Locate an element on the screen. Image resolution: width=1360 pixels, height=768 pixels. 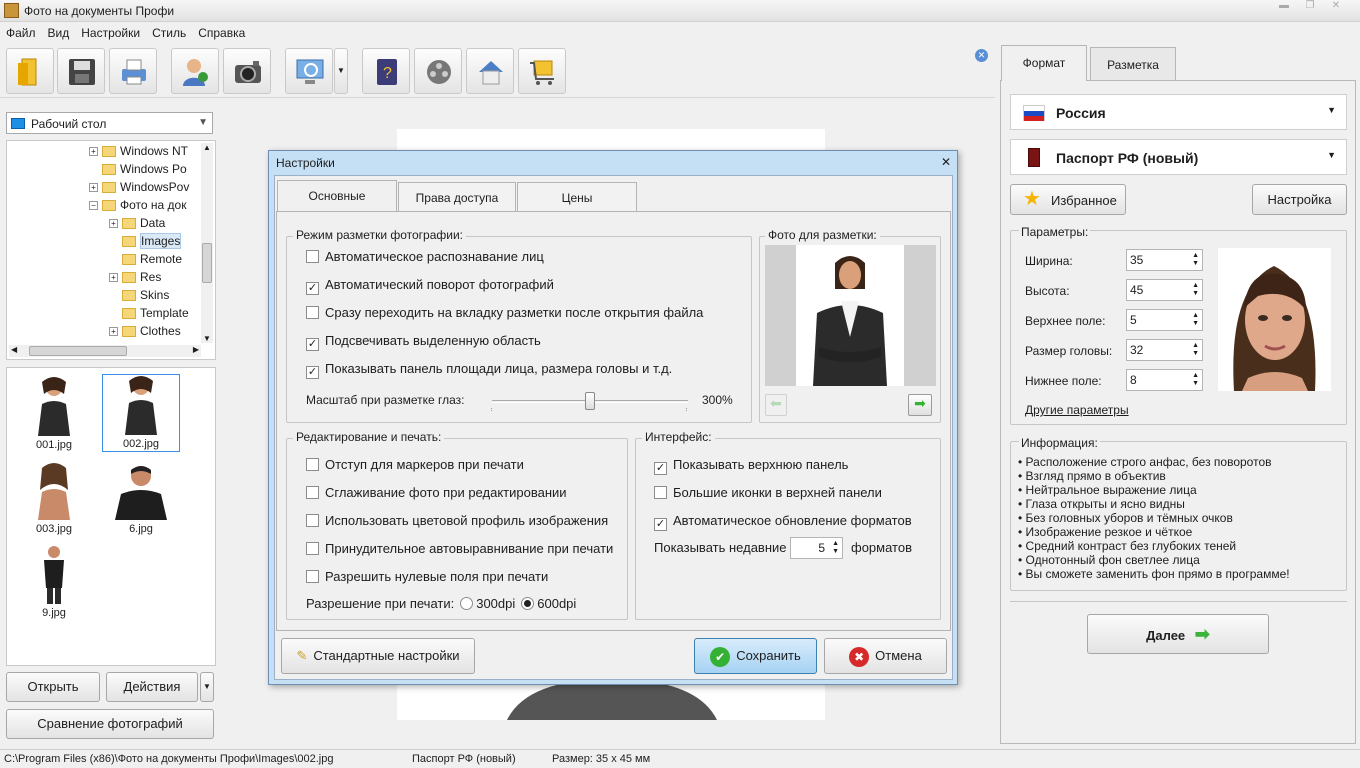
document-select: Паспорт РФ (новый) ▼ is located at coordinates (1178, 157).